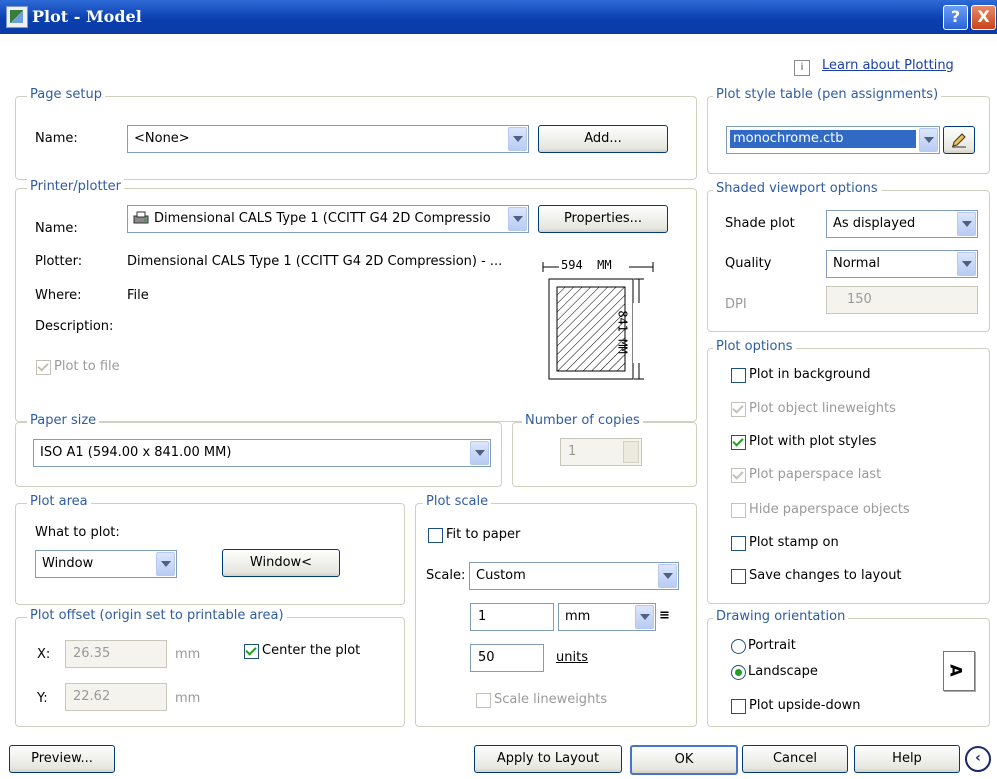 The width and height of the screenshot is (997, 779). I want to click on y-offset-value: 22.62, so click(92, 696).